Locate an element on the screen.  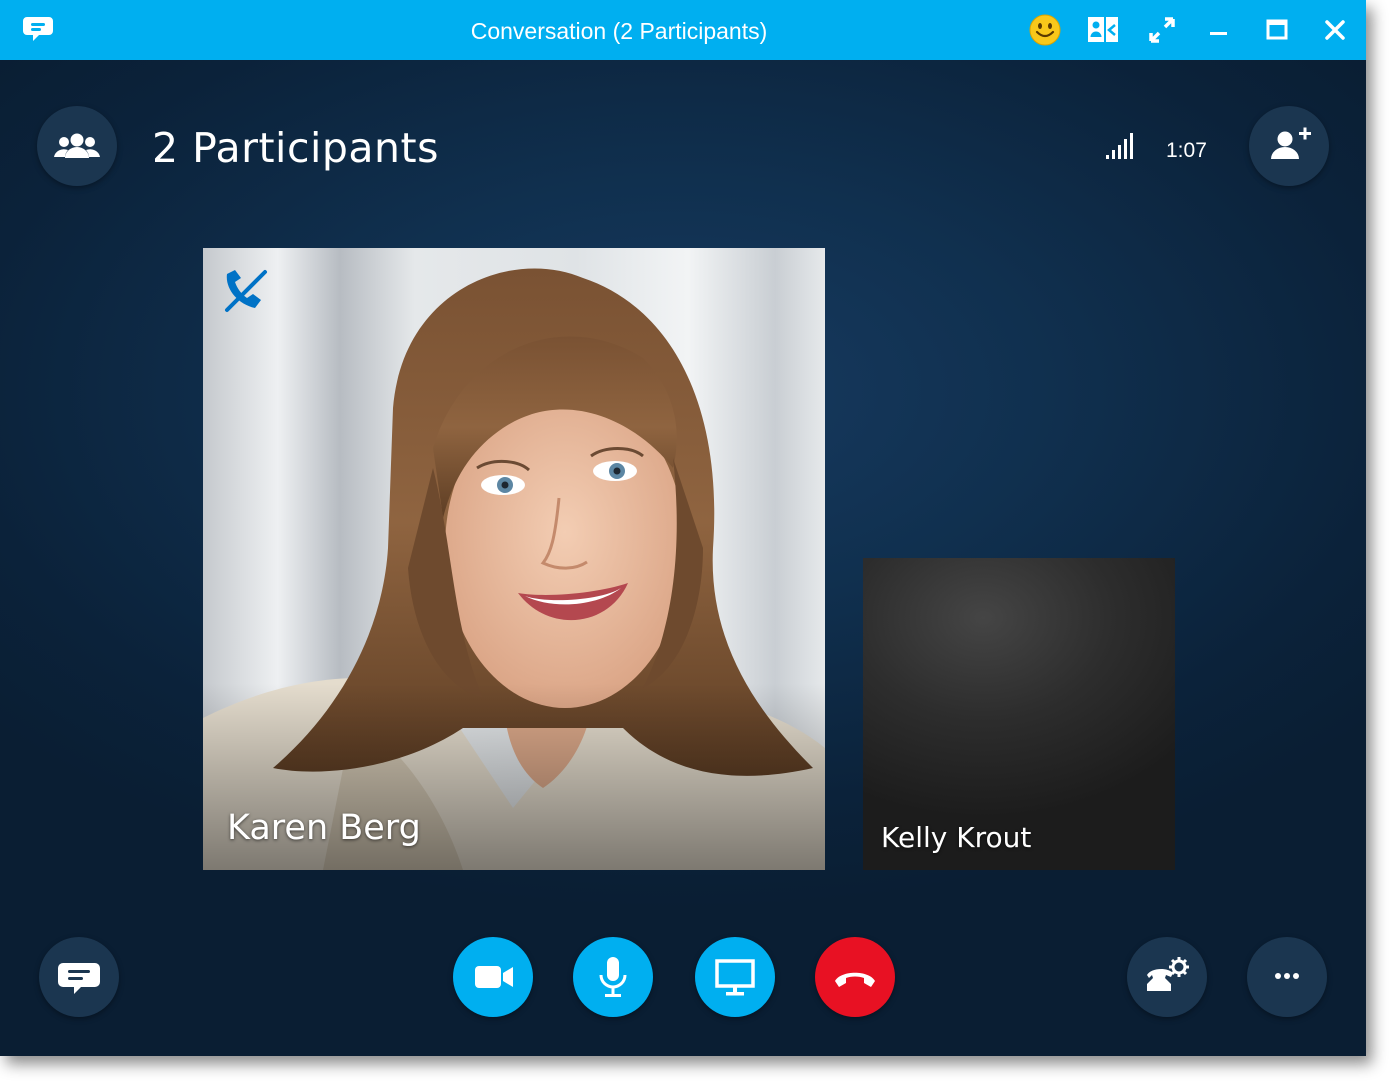
conversation-icon is located at coordinates (79, 978).